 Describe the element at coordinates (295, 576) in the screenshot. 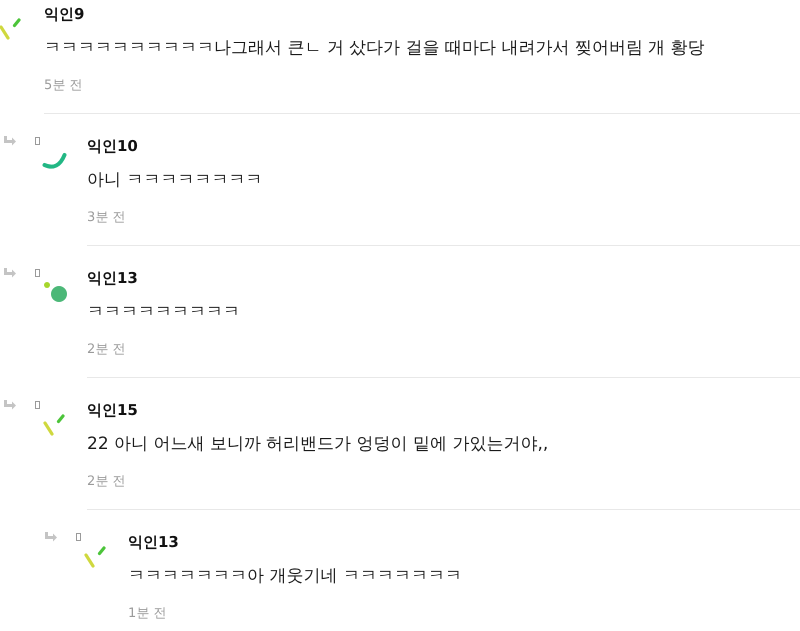

I see `comment-text: ㅋㅋㅋㅋㅋㅋㅋ아 개웃기네 ㅋㅋㅋㅋㅋㅋㅋ` at that location.